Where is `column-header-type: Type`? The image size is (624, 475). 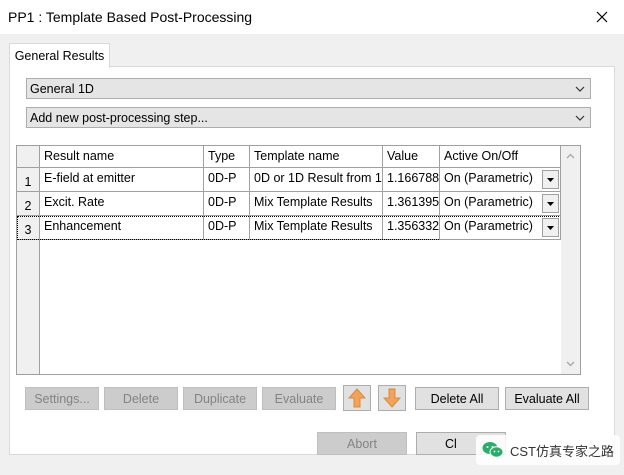 column-header-type: Type is located at coordinates (227, 157).